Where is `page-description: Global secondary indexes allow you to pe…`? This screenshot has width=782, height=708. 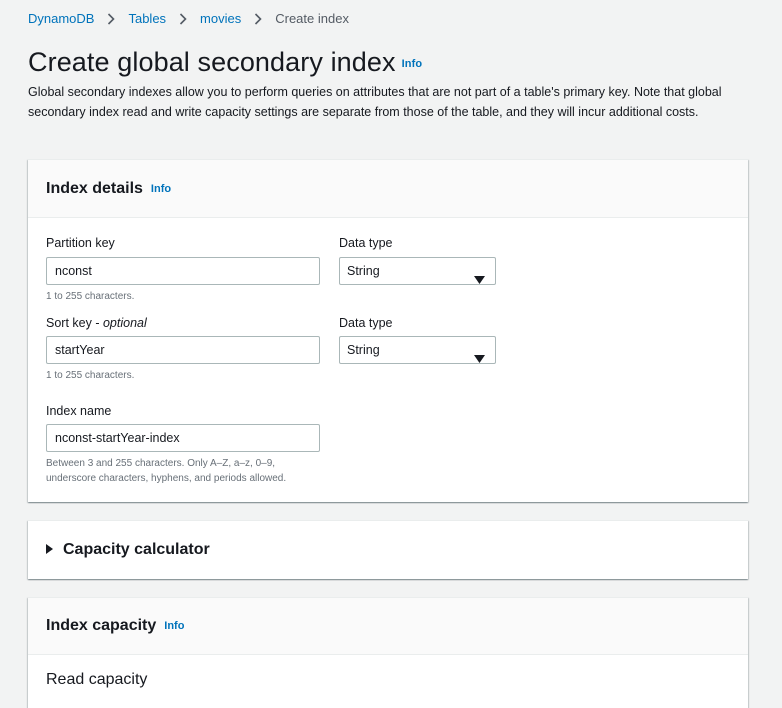 page-description: Global secondary indexes allow you to pe… is located at coordinates (375, 102).